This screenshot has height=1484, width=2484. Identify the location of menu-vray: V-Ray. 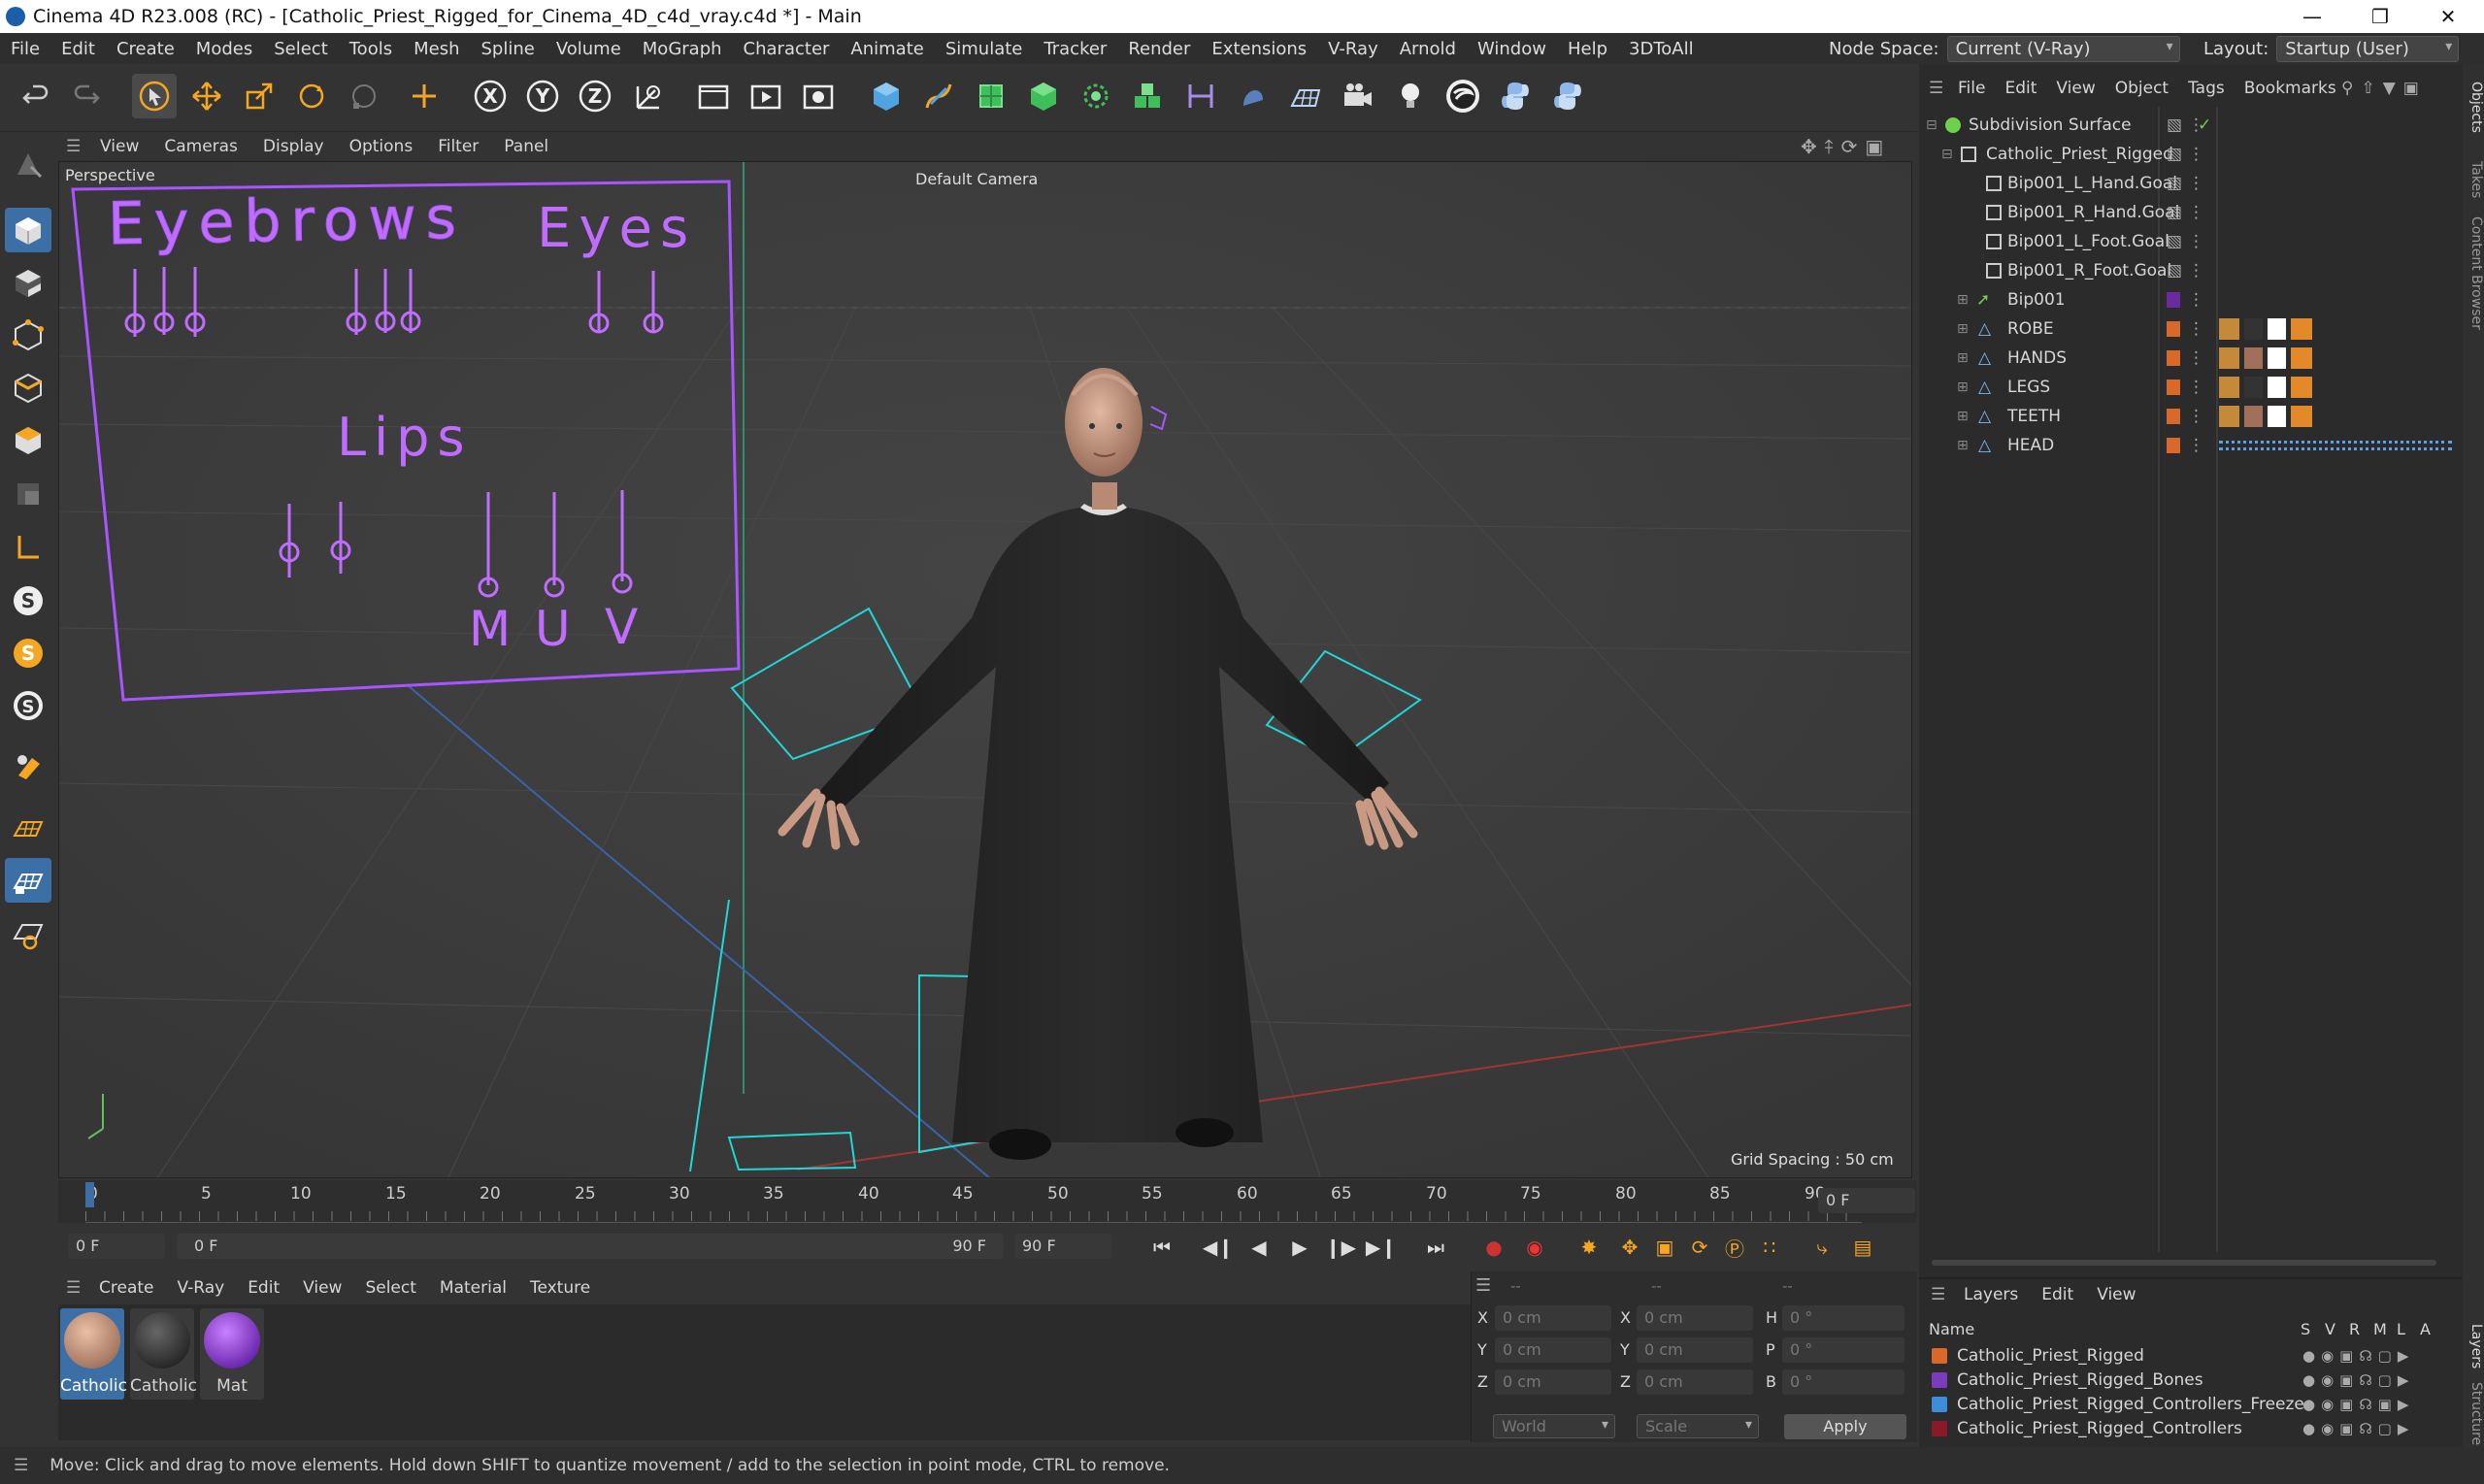
(1353, 49).